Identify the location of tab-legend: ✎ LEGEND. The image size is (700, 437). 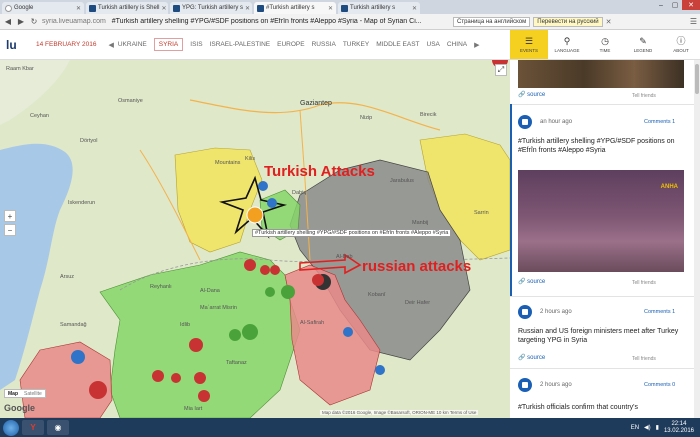
(643, 44).